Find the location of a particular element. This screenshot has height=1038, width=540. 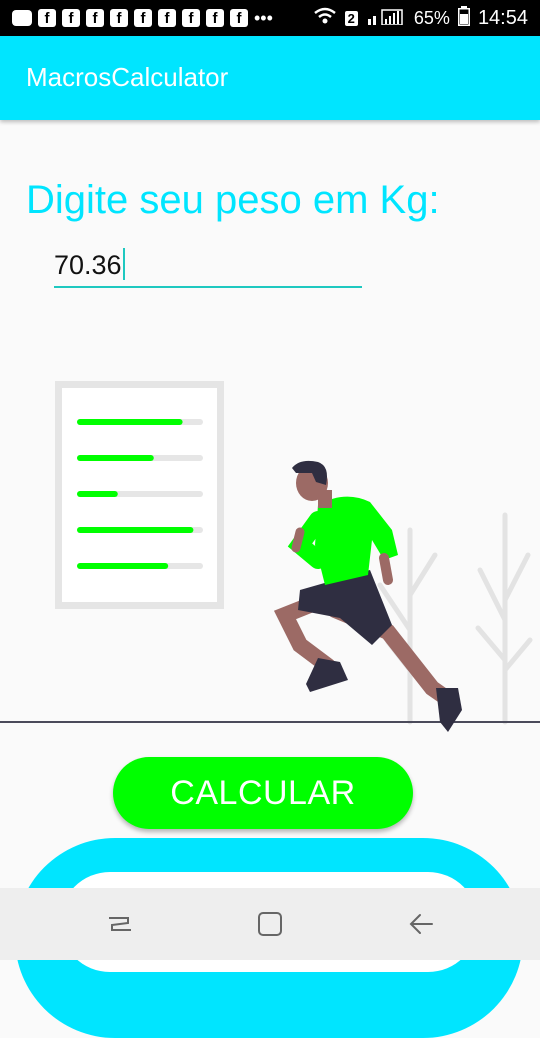

clock: 14:54 is located at coordinates (502, 17).